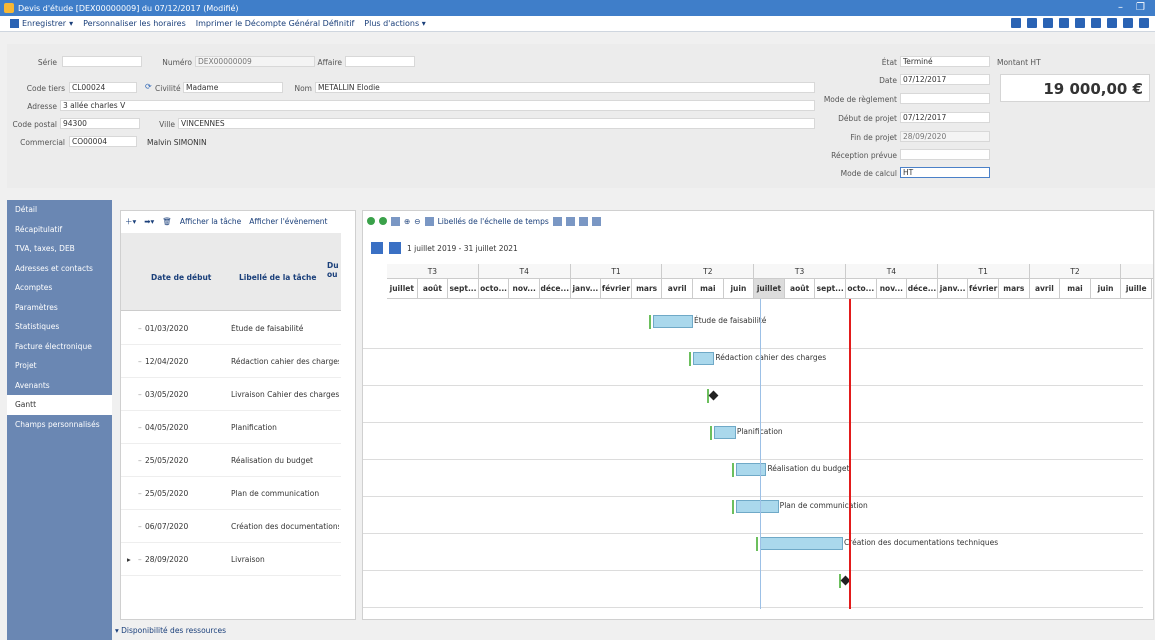 Image resolution: width=1155 pixels, height=640 pixels. What do you see at coordinates (945, 154) in the screenshot?
I see `reception-select` at bounding box center [945, 154].